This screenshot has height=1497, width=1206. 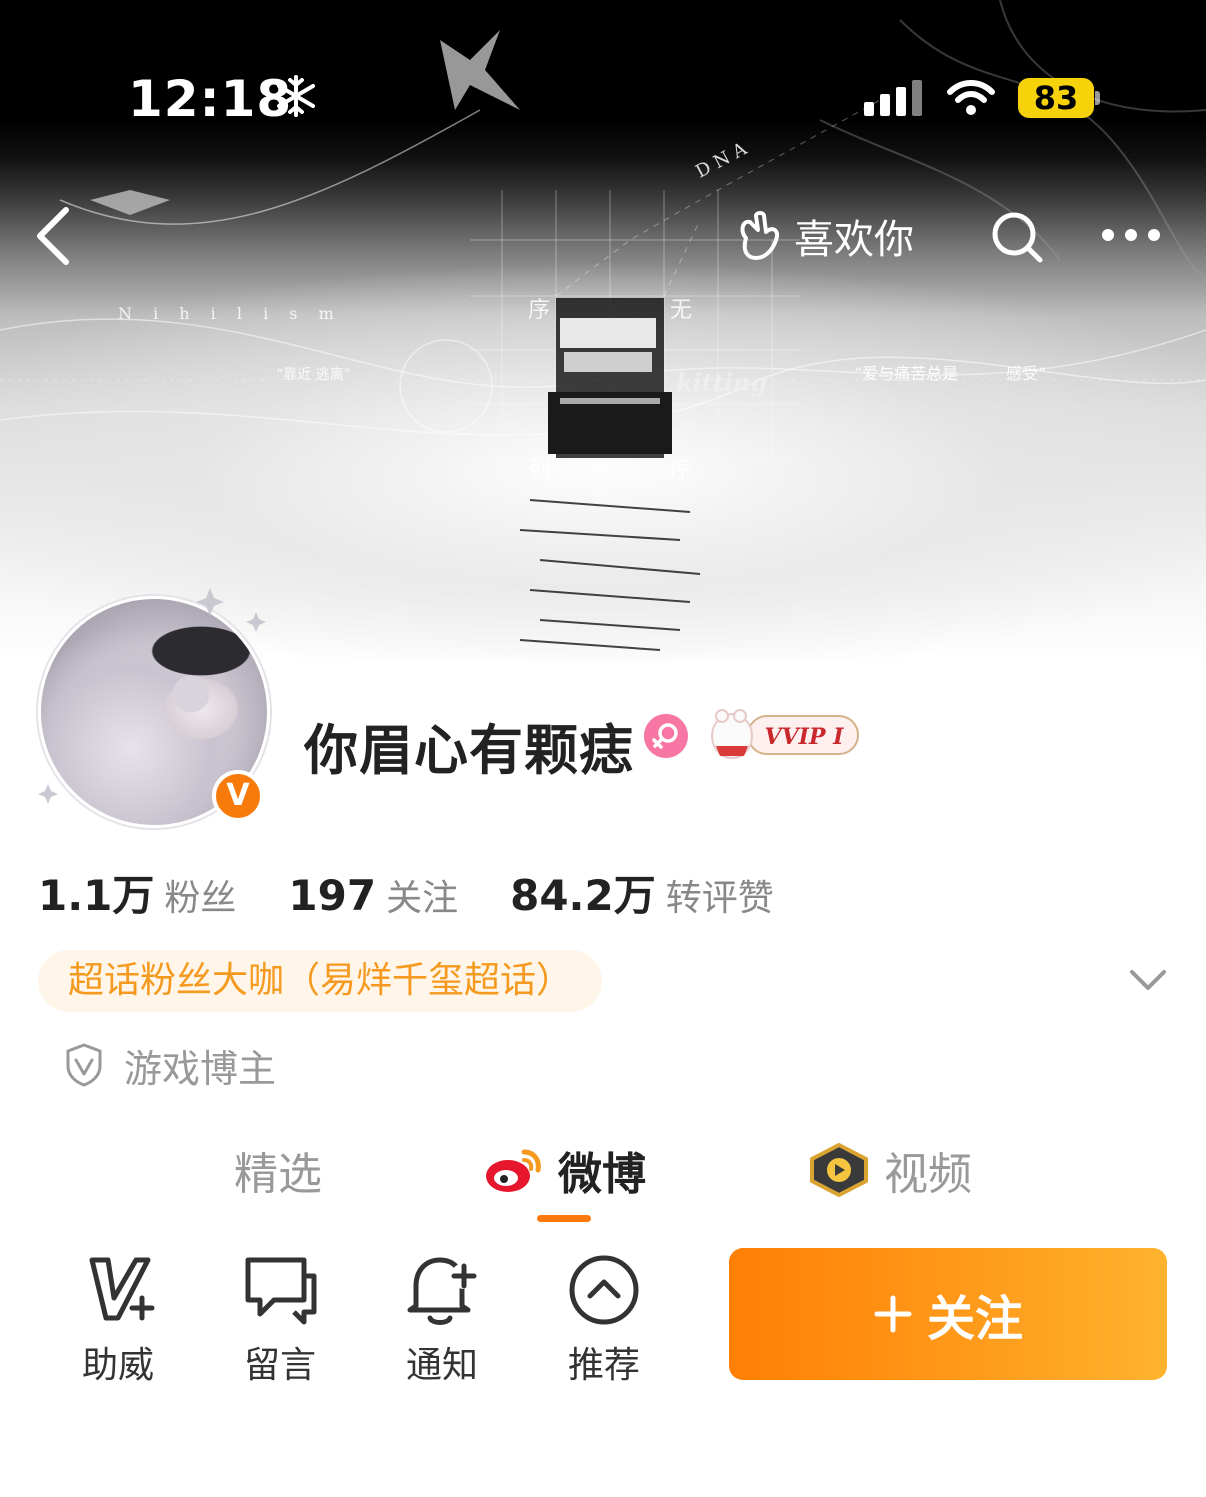 I want to click on profile-stats: 1.1万 粉丝 197 关注 84.2万 转评赞, so click(x=432, y=891).